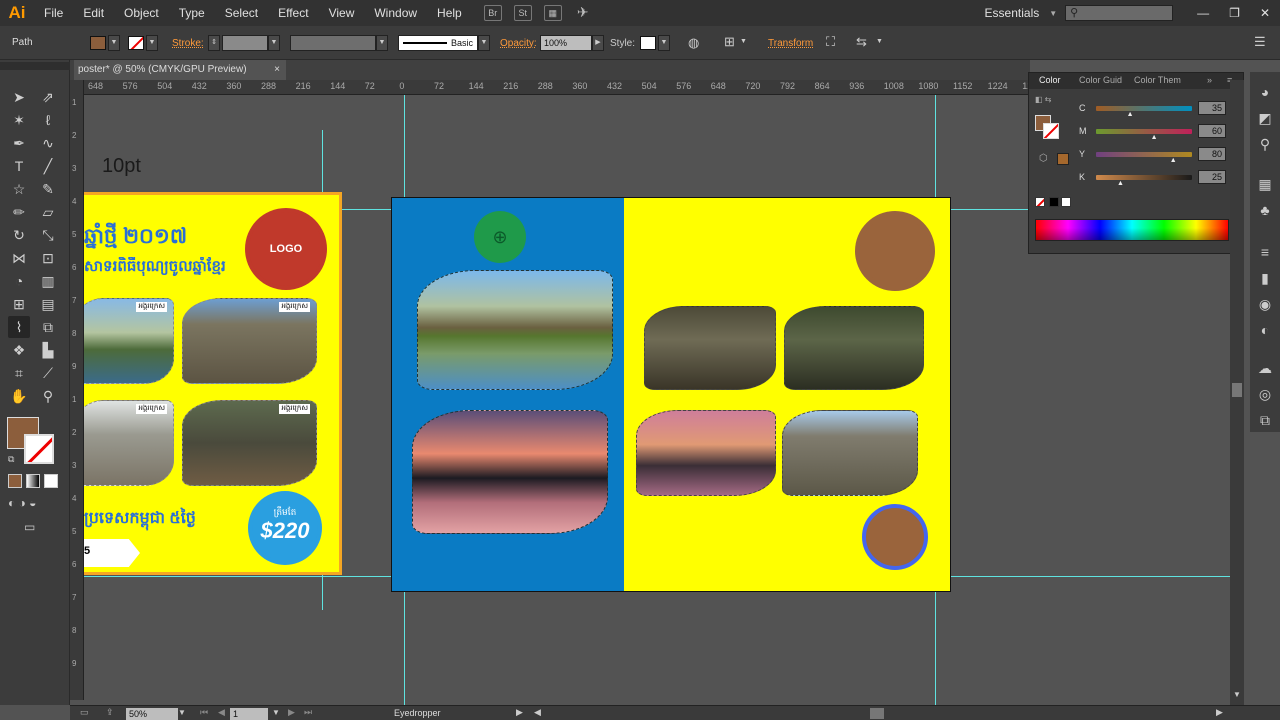 This screenshot has height=720, width=1280. Describe the element at coordinates (33, 481) in the screenshot. I see `gradient-mode-icon` at that location.